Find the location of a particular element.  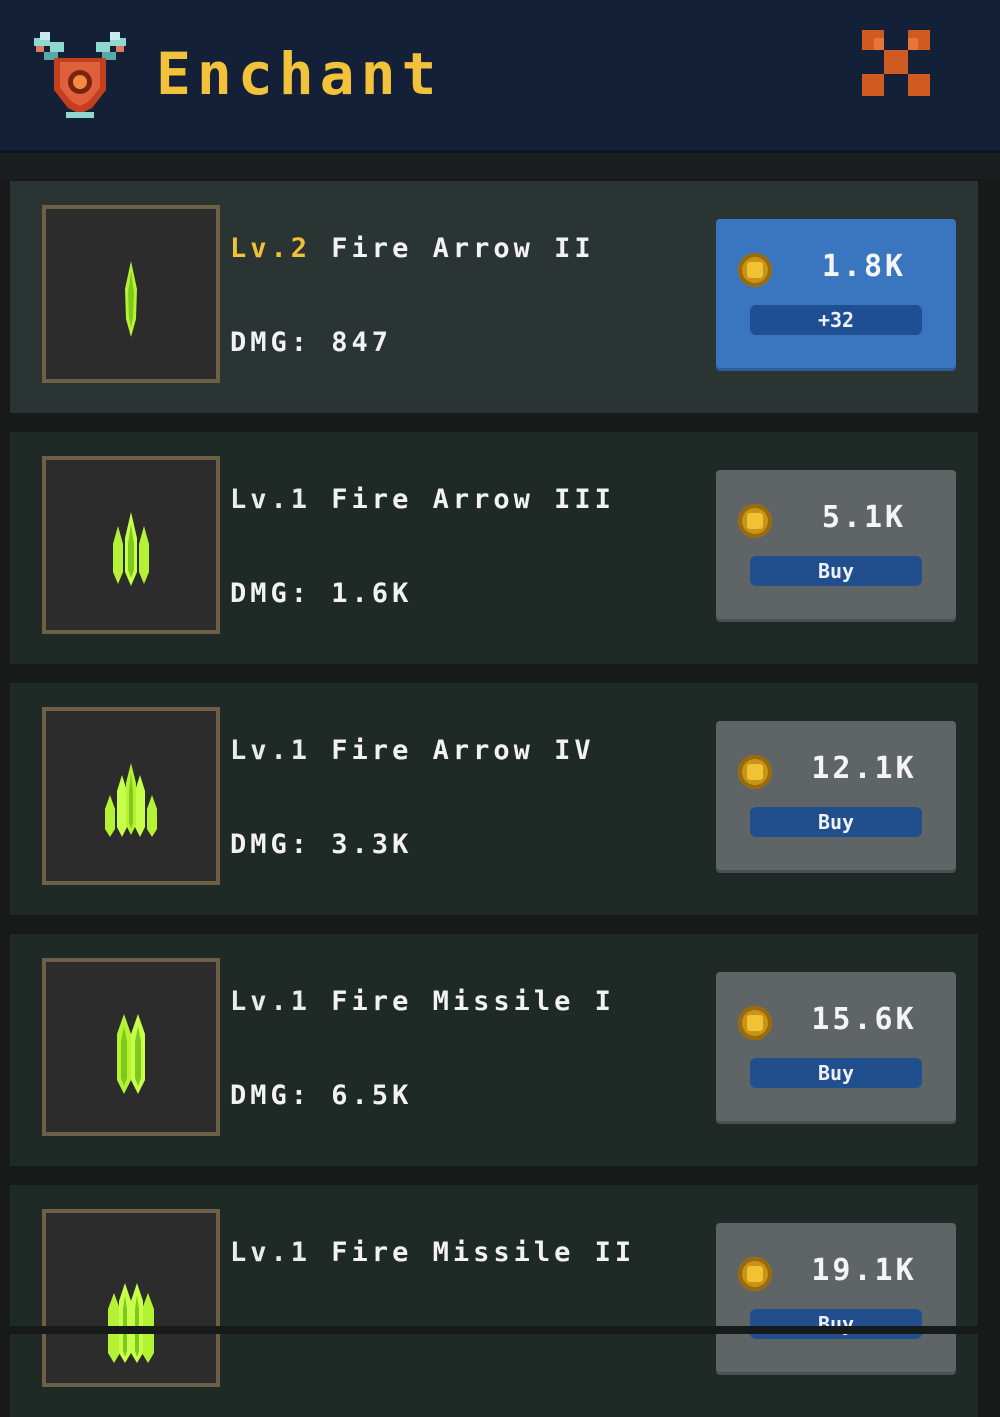

price-value: 12.1K is located at coordinates (864, 768).